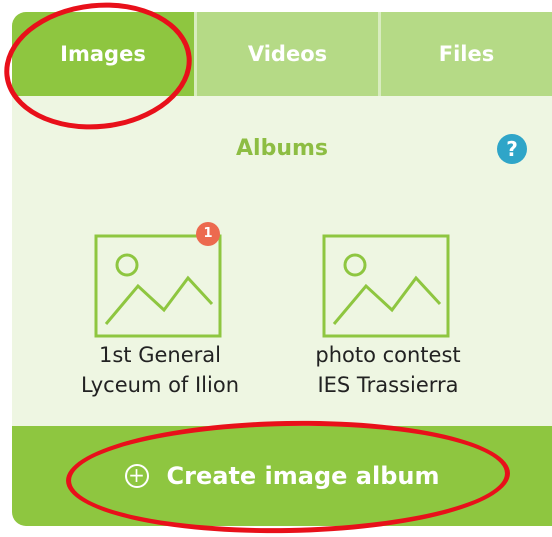 The width and height of the screenshot is (552, 537). I want to click on question-mark-icon: ?, so click(512, 149).